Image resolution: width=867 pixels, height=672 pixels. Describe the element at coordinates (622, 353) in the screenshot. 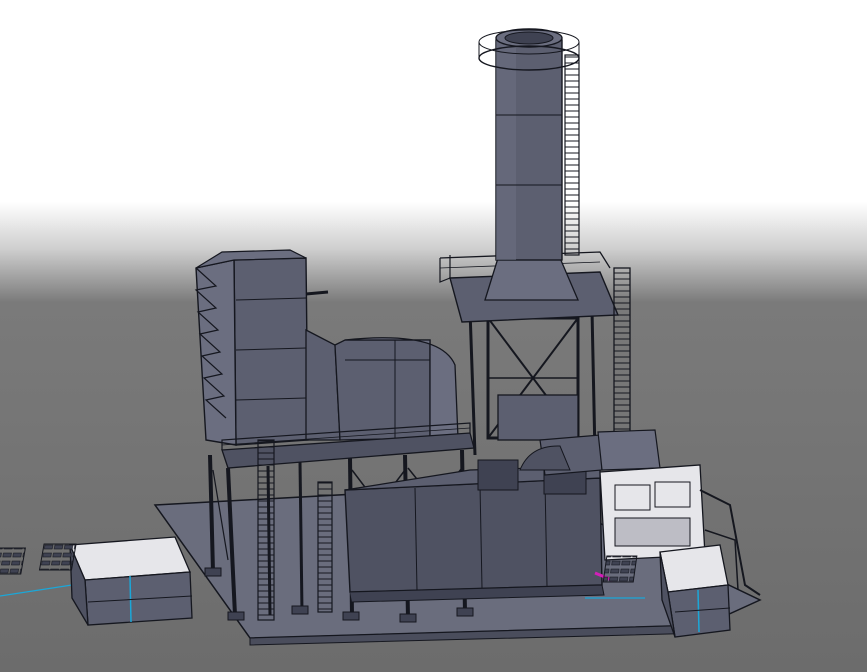

I see `side-ladder-tower` at that location.